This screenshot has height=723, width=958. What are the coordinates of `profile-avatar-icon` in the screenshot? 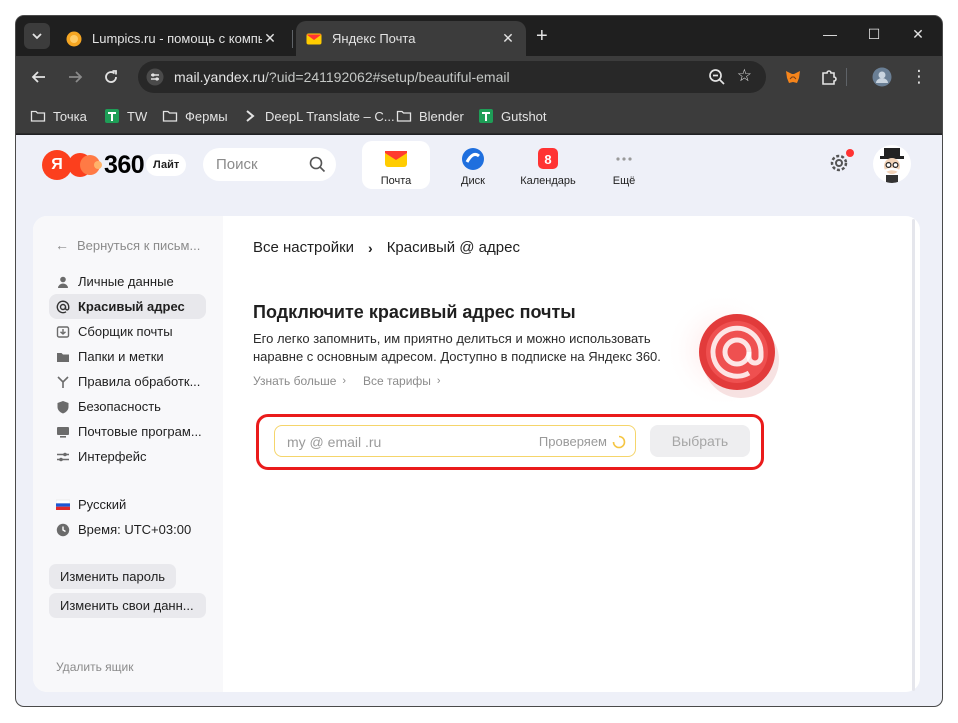 It's located at (882, 77).